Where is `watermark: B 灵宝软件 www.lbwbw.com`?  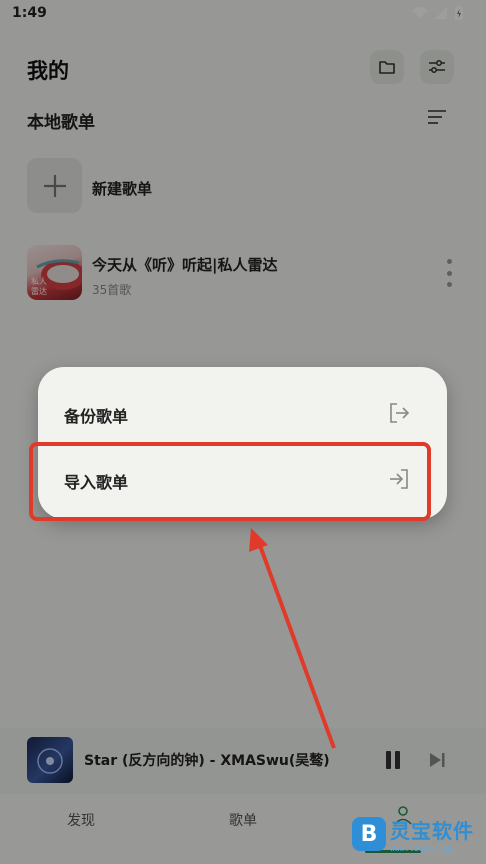 watermark: B 灵宝软件 www.lbwbw.com is located at coordinates (416, 834).